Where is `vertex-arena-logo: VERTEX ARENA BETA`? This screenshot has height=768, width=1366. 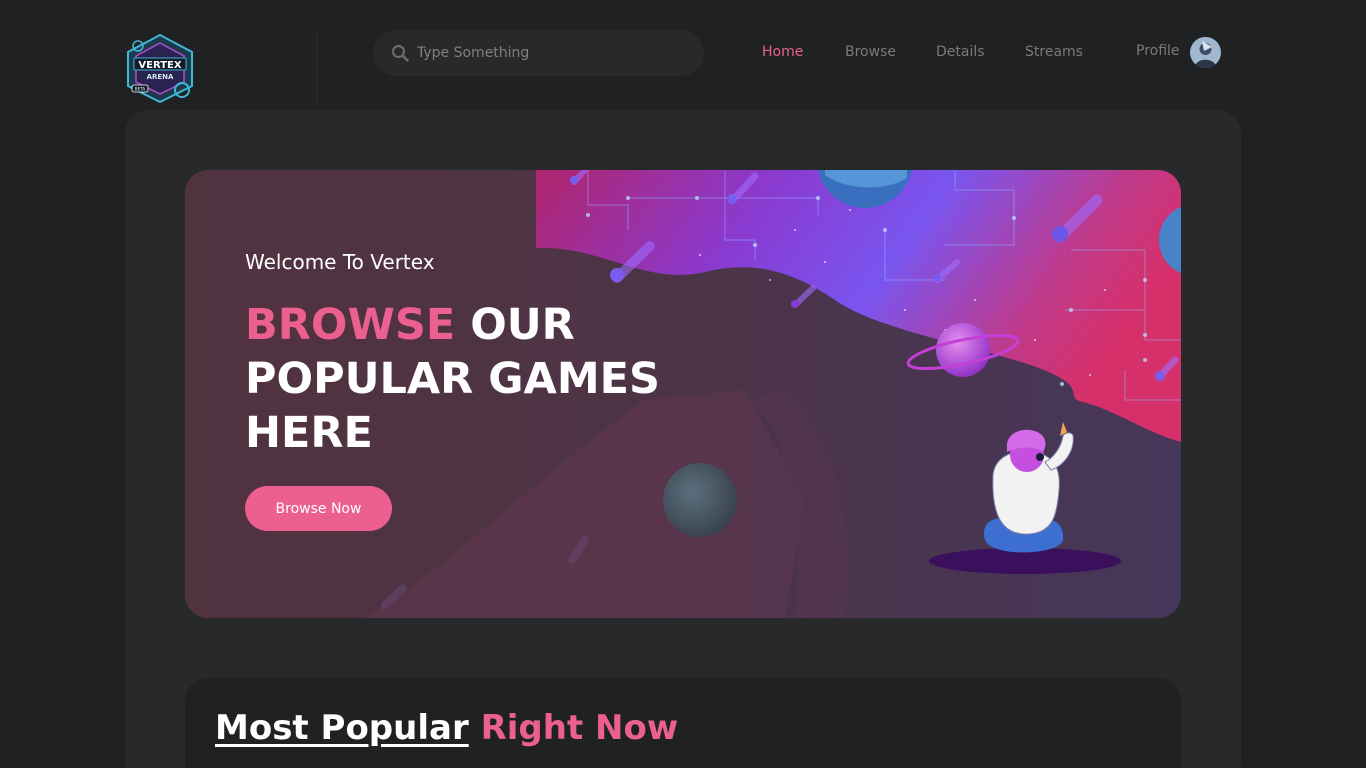
vertex-arena-logo: VERTEX ARENA BETA is located at coordinates (160, 68).